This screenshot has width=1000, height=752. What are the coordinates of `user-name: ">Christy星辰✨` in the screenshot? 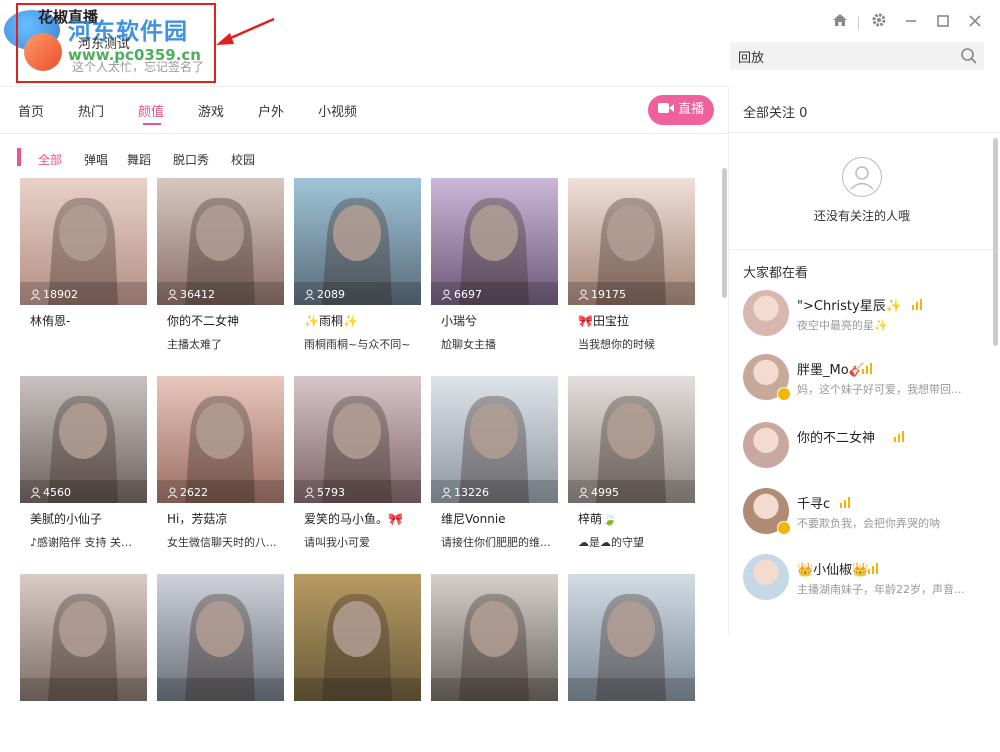 It's located at (849, 304).